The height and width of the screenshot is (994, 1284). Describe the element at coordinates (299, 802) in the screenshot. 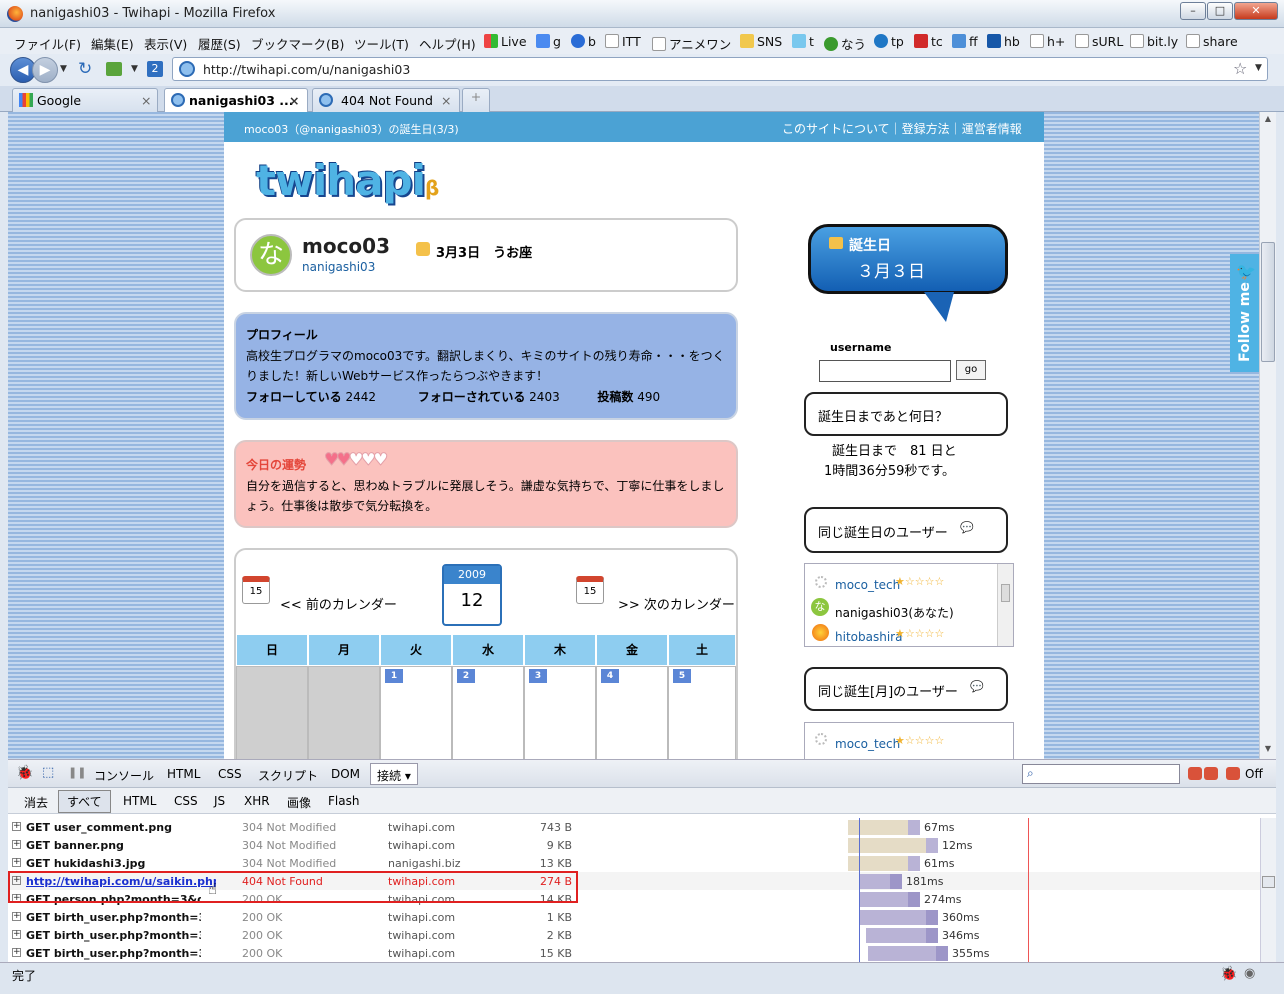

I see `net-filter-images: 画像` at that location.